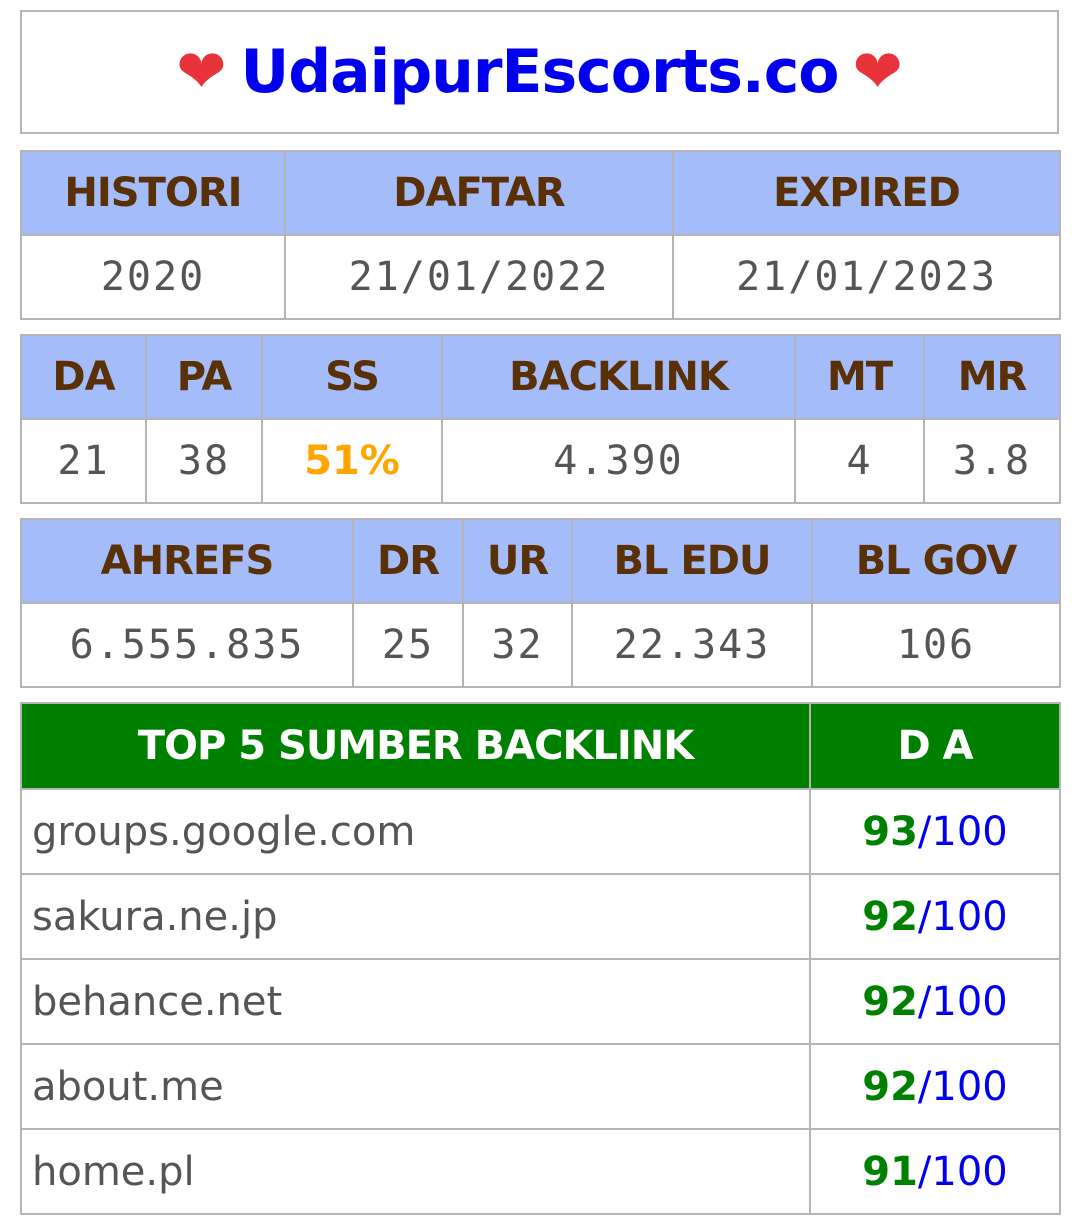 The height and width of the screenshot is (1226, 1075). What do you see at coordinates (83, 377) in the screenshot?
I see `header-da: DA` at bounding box center [83, 377].